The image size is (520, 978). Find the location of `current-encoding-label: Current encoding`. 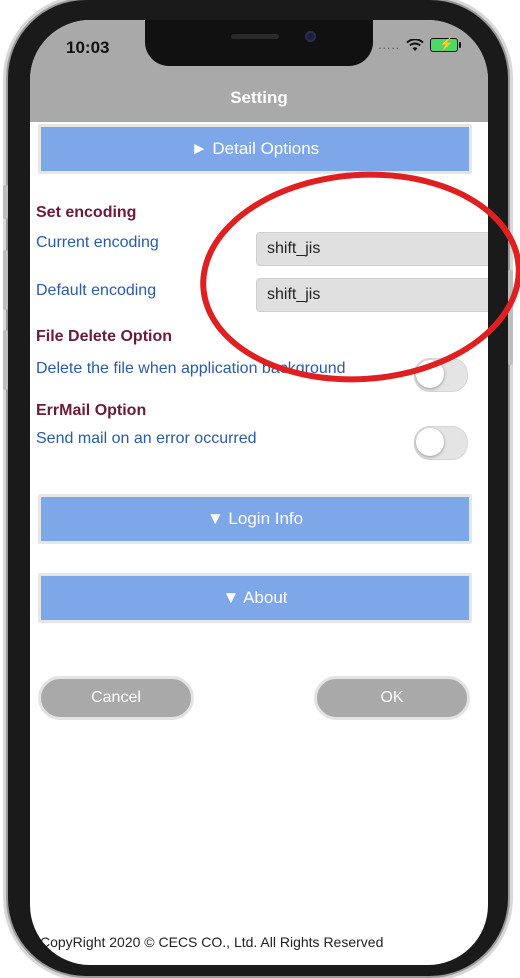

current-encoding-label: Current encoding is located at coordinates (97, 242).